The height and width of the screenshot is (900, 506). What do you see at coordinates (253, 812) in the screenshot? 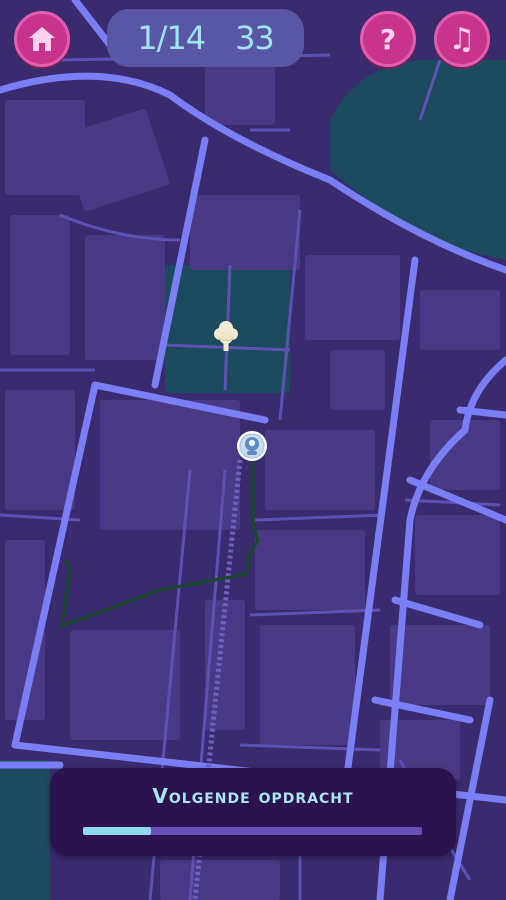
I see `next-task-panel: Volgende opdracht` at bounding box center [253, 812].